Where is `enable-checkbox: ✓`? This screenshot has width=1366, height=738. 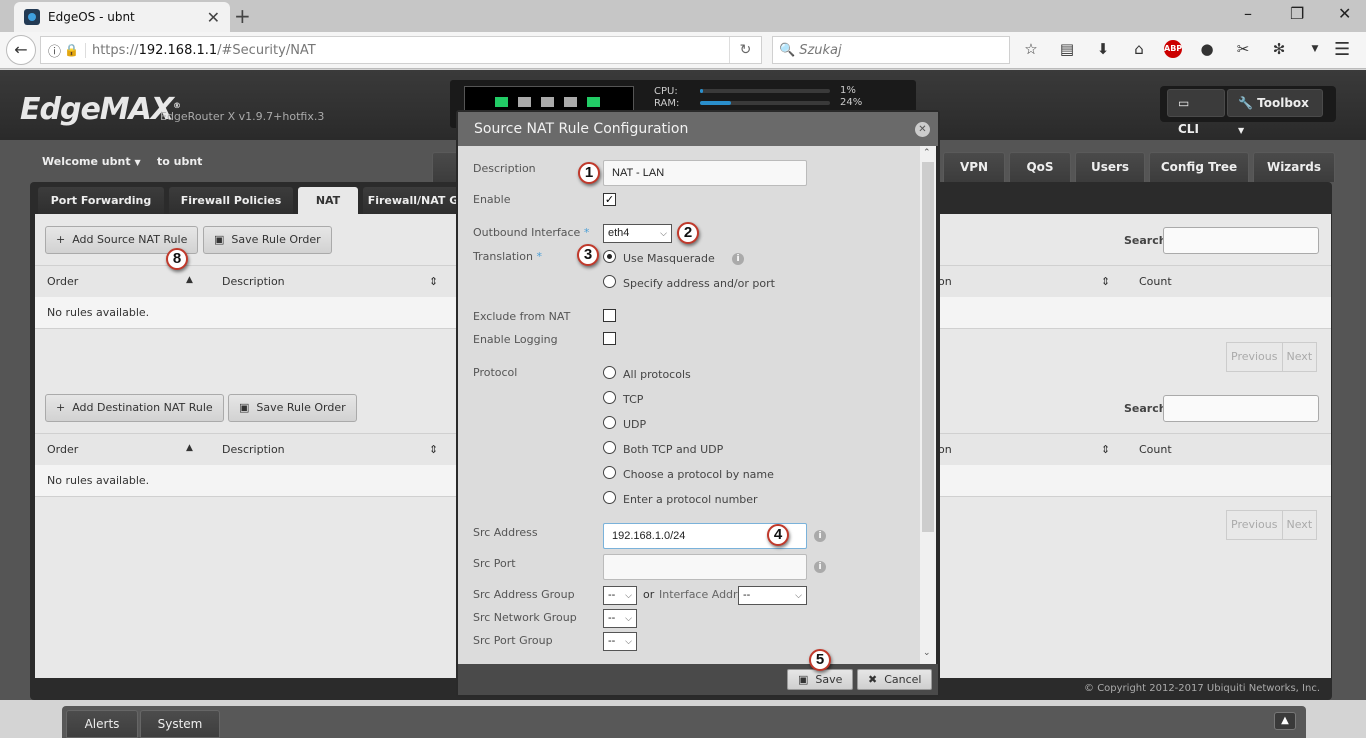
enable-checkbox: ✓ is located at coordinates (609, 199).